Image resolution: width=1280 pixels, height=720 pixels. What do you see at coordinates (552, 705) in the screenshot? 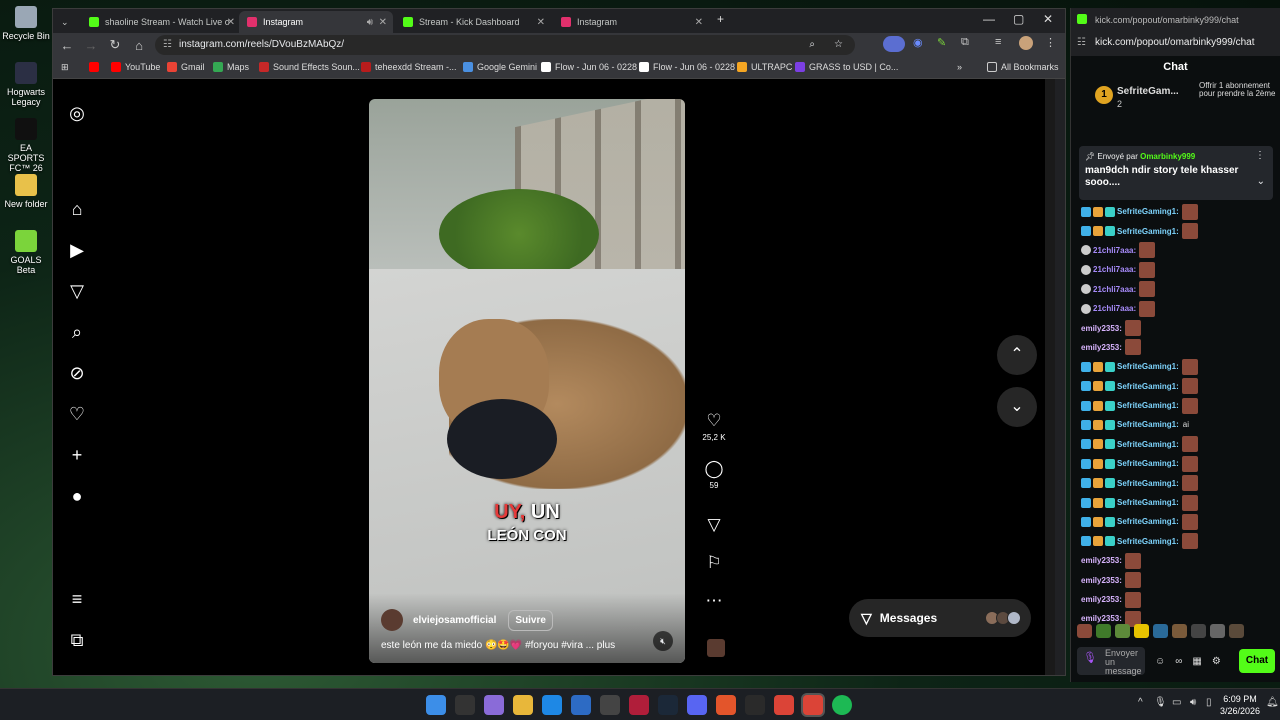
I see `edge-icon` at bounding box center [552, 705].